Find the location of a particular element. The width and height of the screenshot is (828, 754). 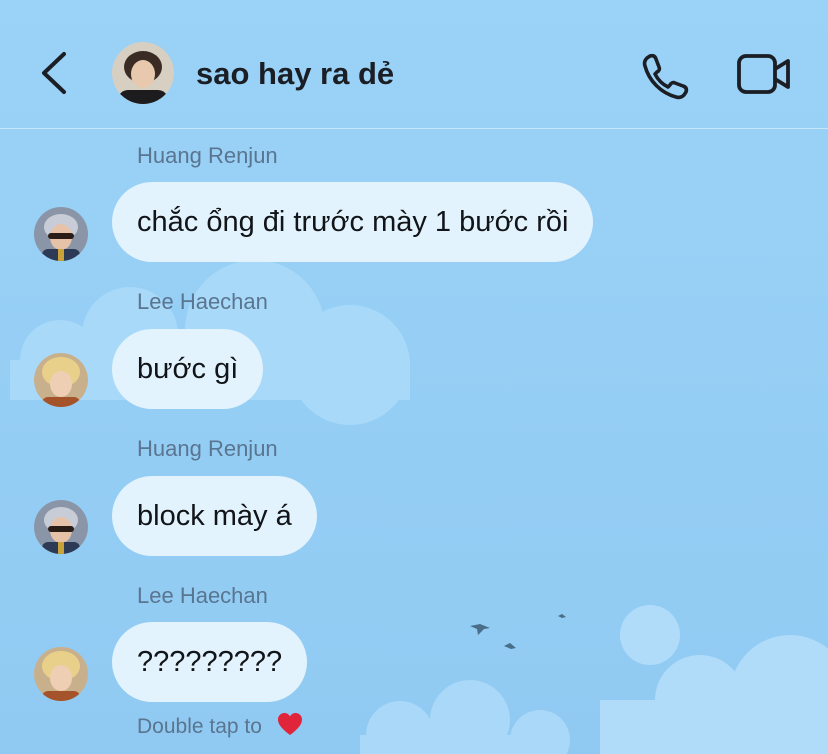

message-bubble: block mày á is located at coordinates (214, 516).